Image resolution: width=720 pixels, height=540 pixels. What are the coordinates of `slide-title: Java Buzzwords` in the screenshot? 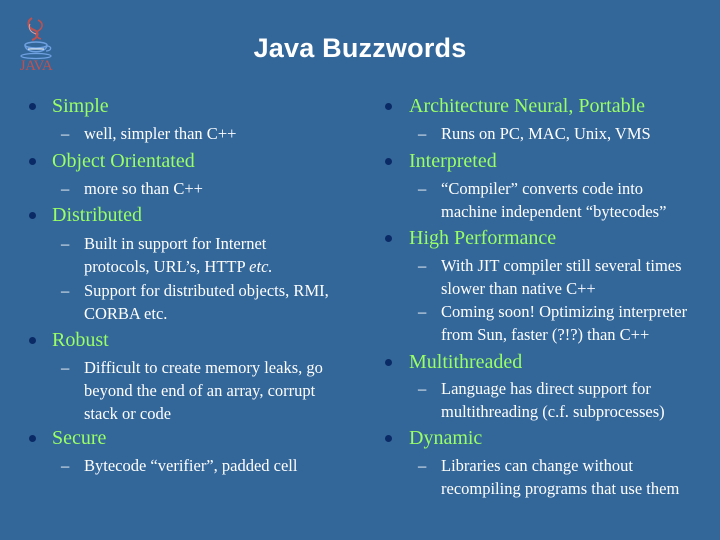 It's located at (360, 48).